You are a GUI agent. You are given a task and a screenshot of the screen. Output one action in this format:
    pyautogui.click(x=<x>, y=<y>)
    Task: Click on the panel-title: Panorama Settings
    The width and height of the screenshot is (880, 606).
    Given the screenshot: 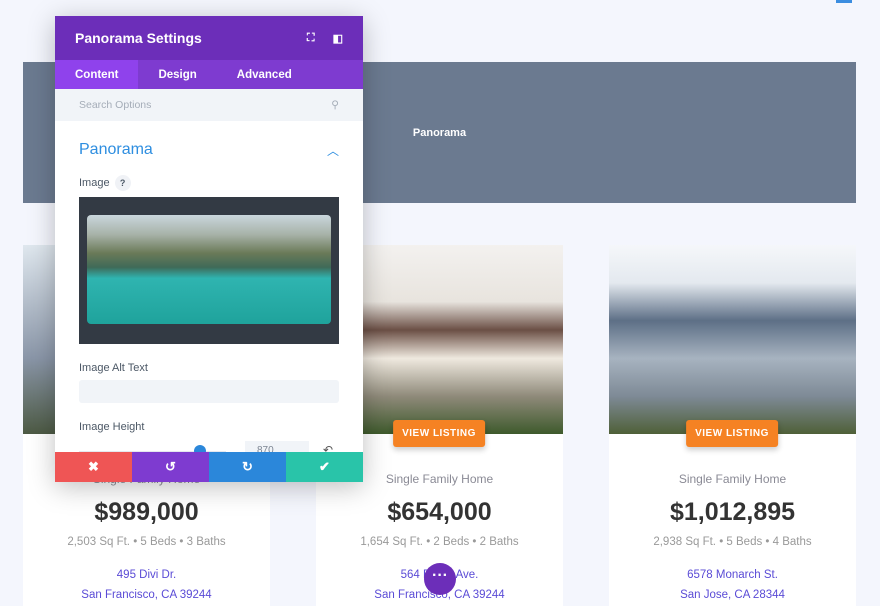 What is the action you would take?
    pyautogui.click(x=138, y=38)
    